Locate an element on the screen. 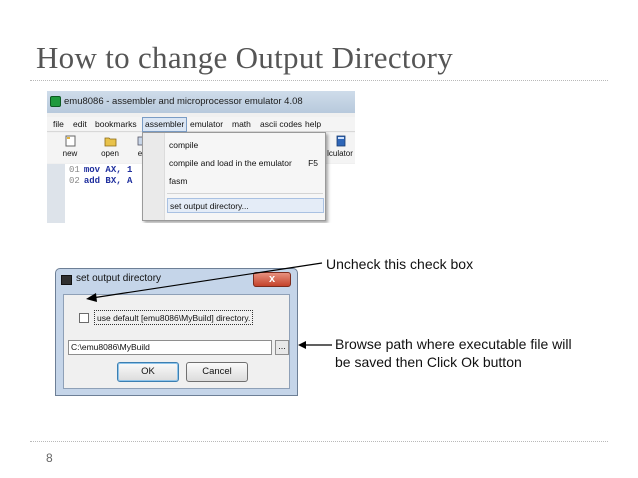  emu8086-app-icon is located at coordinates (55, 101).